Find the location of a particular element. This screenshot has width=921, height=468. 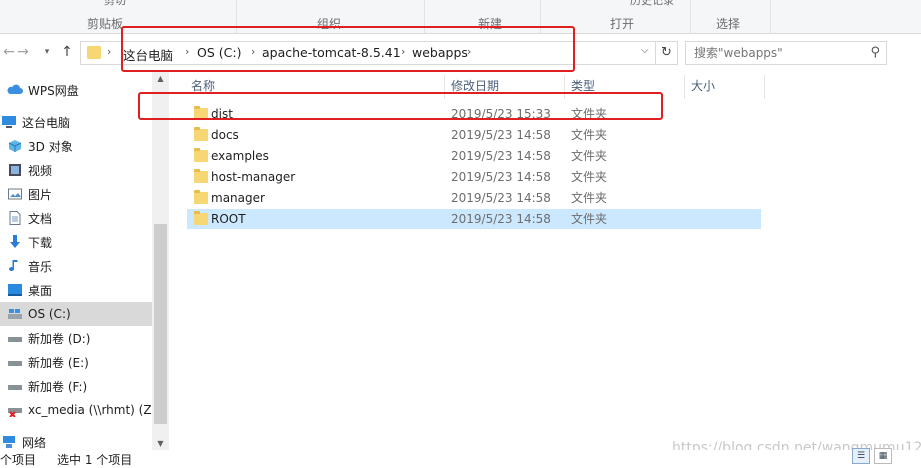

sidebar-item-label: 这台电脑 is located at coordinates (46, 122).